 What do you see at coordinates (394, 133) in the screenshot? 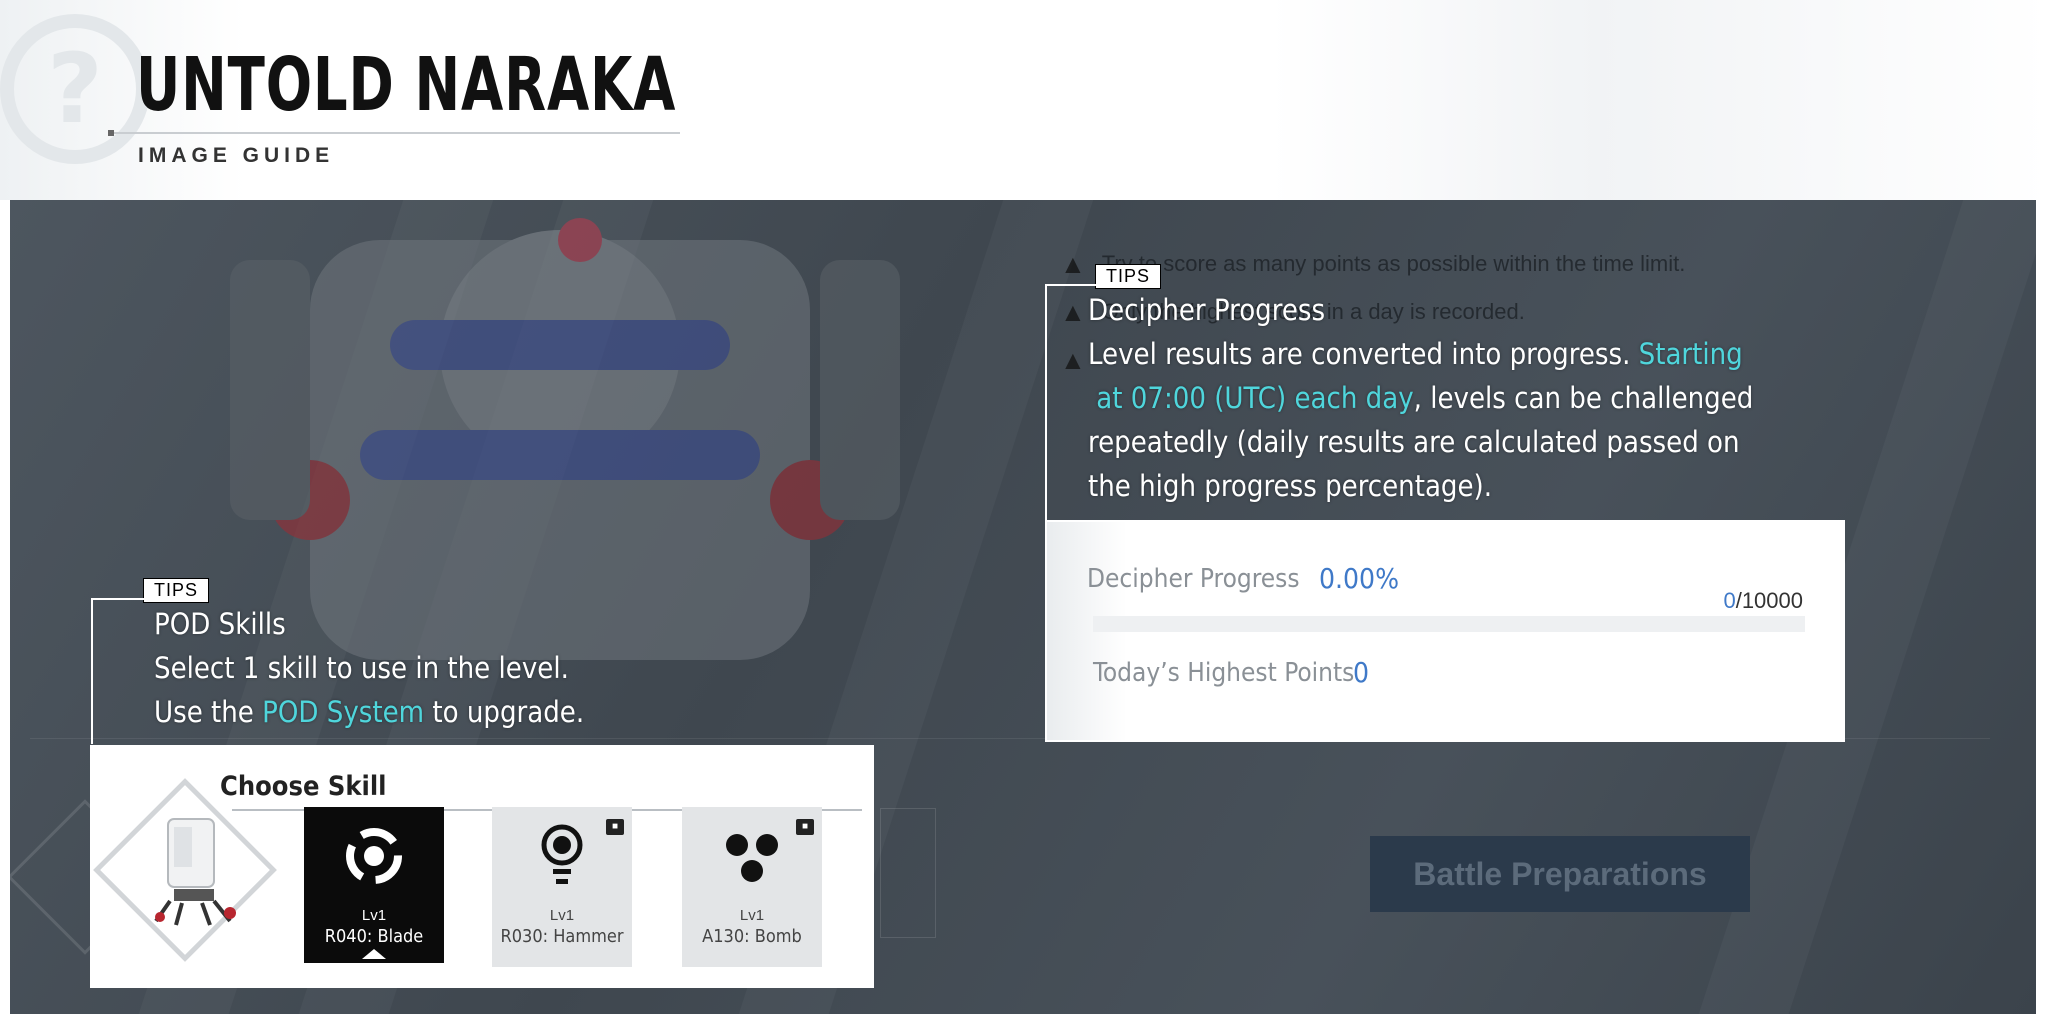
I see `title-divider` at bounding box center [394, 133].